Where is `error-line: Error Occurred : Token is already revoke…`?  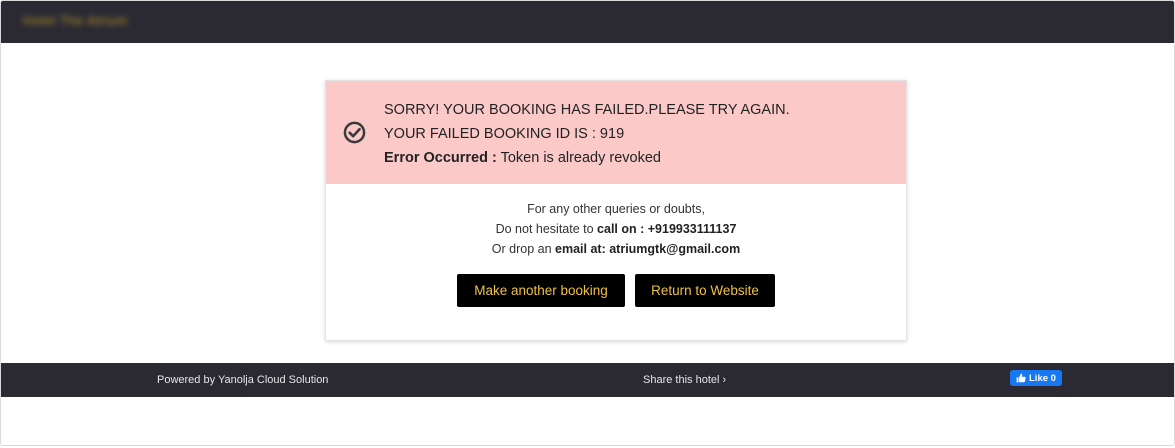 error-line: Error Occurred : Token is already revoke… is located at coordinates (587, 158).